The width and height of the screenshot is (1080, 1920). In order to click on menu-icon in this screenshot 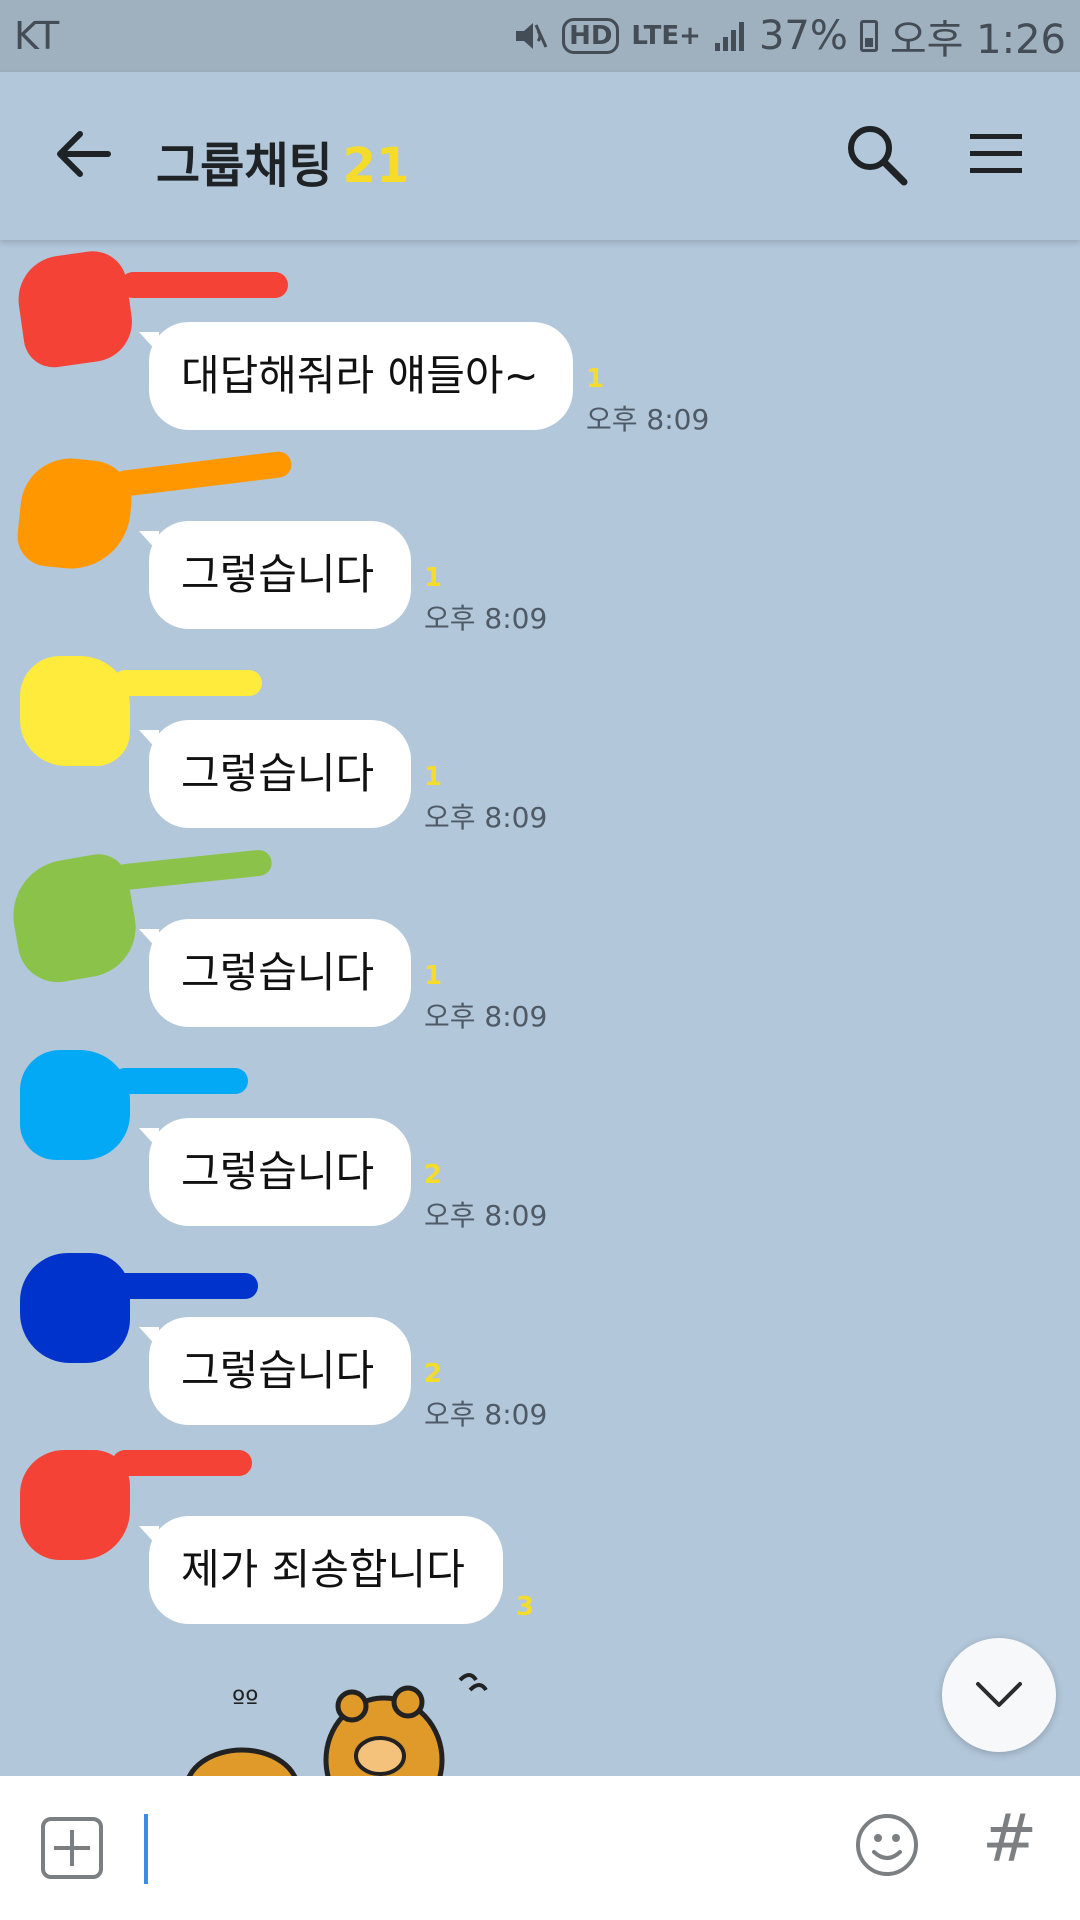, I will do `click(996, 153)`.